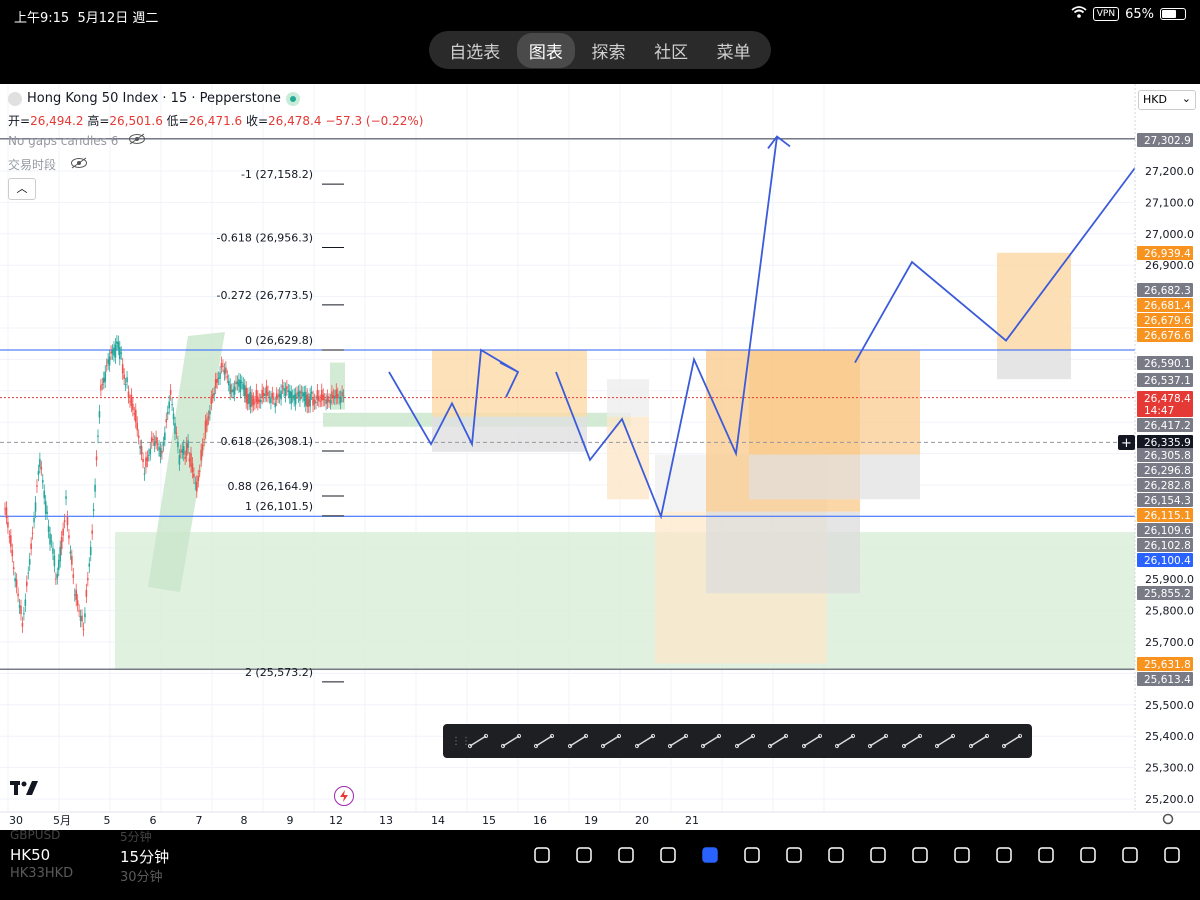 The height and width of the screenshot is (900, 1200). What do you see at coordinates (41, 873) in the screenshot?
I see `symbol-next: HK33HKD` at bounding box center [41, 873].